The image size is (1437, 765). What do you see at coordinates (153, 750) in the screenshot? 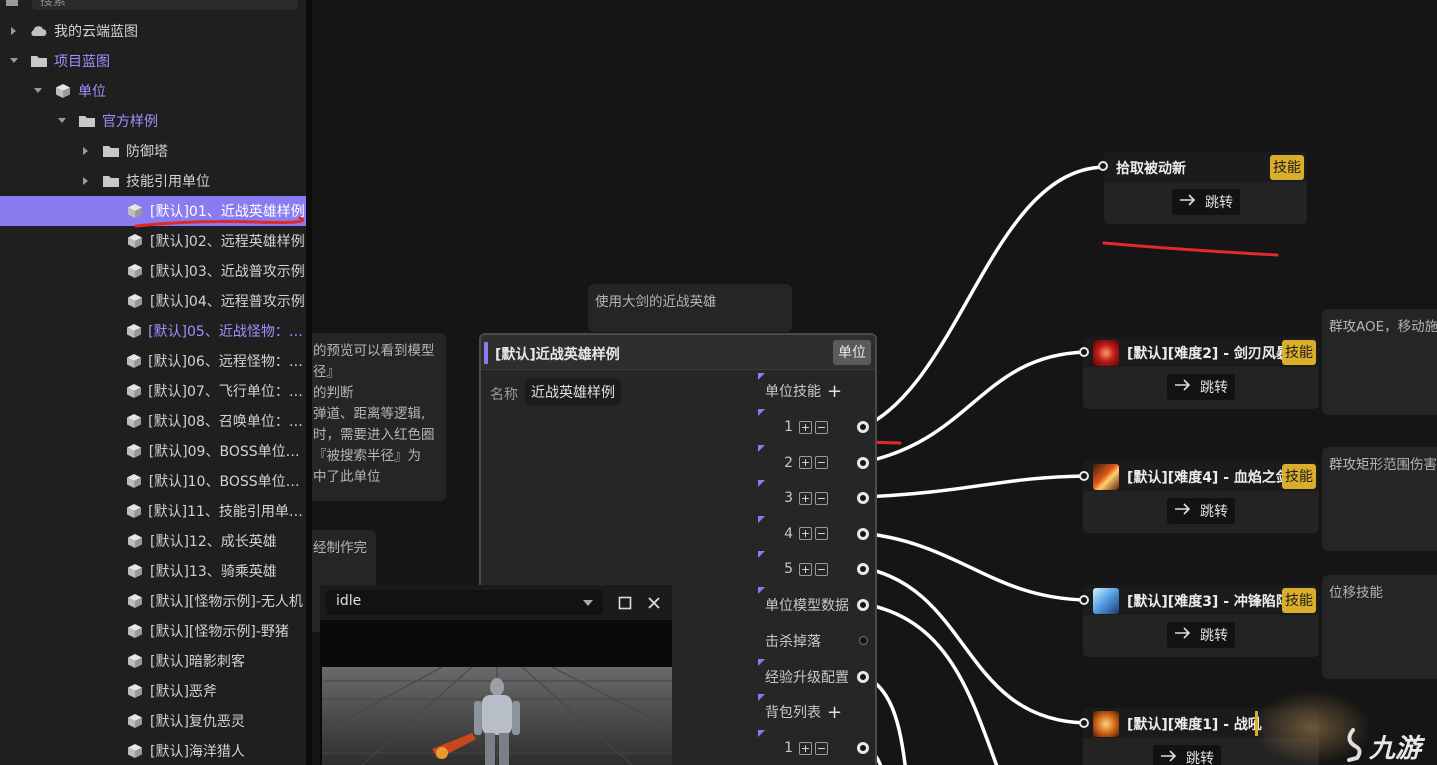
I see `tree-item: [默认]海洋猎人` at bounding box center [153, 750].